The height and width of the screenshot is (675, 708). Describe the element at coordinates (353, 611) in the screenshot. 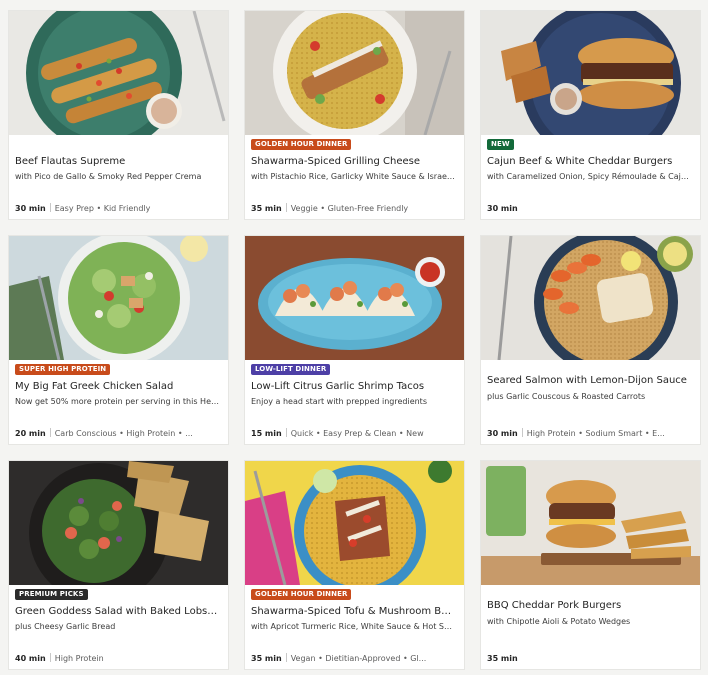

I see `recipe-title: Shawarma-Spiced Tofu & Mushroom Bowls` at that location.